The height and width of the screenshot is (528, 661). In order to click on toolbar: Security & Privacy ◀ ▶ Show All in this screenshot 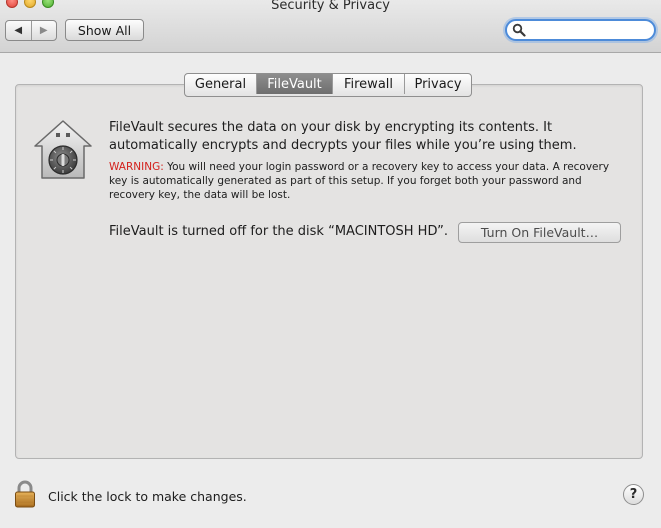, I will do `click(330, 26)`.